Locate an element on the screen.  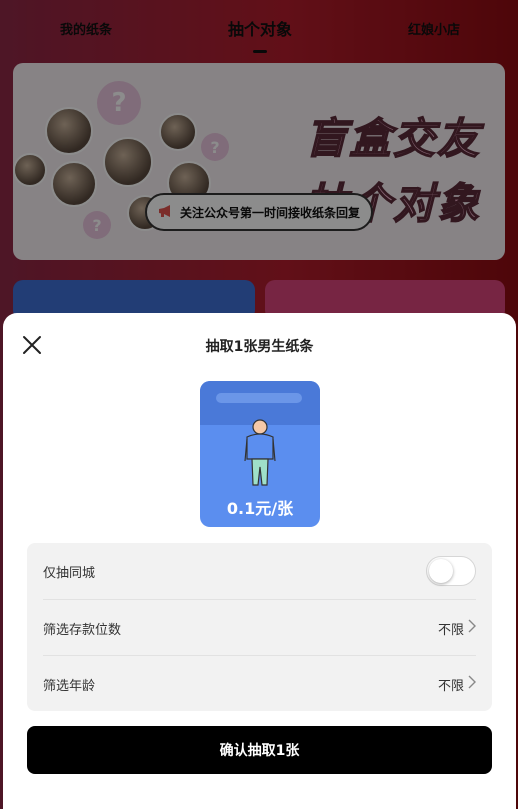
age-filter-value: 不限 is located at coordinates (450, 686).